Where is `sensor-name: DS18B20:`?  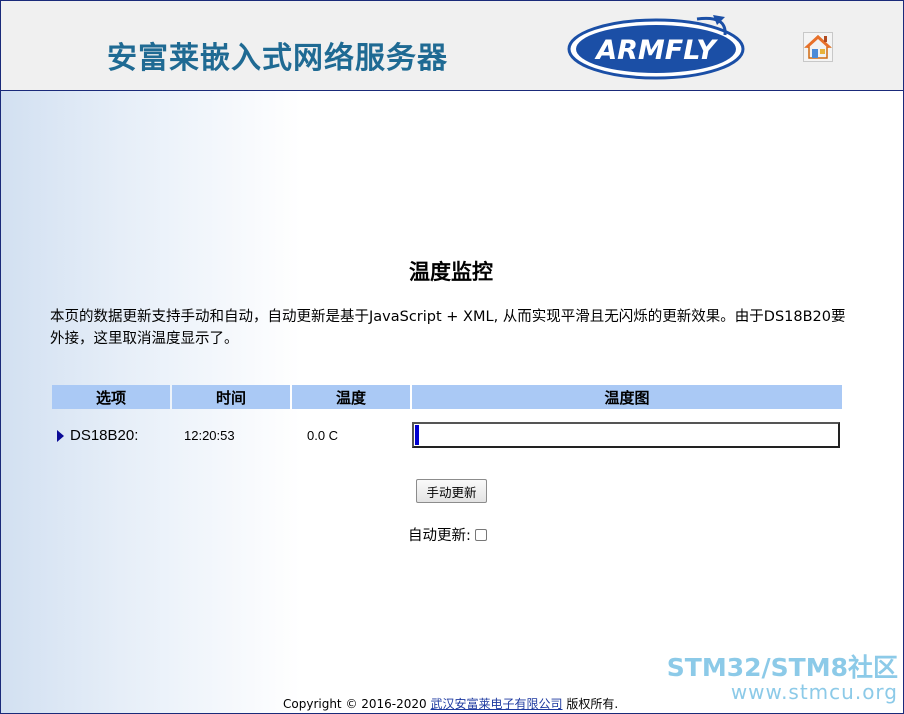 sensor-name: DS18B20: is located at coordinates (104, 435).